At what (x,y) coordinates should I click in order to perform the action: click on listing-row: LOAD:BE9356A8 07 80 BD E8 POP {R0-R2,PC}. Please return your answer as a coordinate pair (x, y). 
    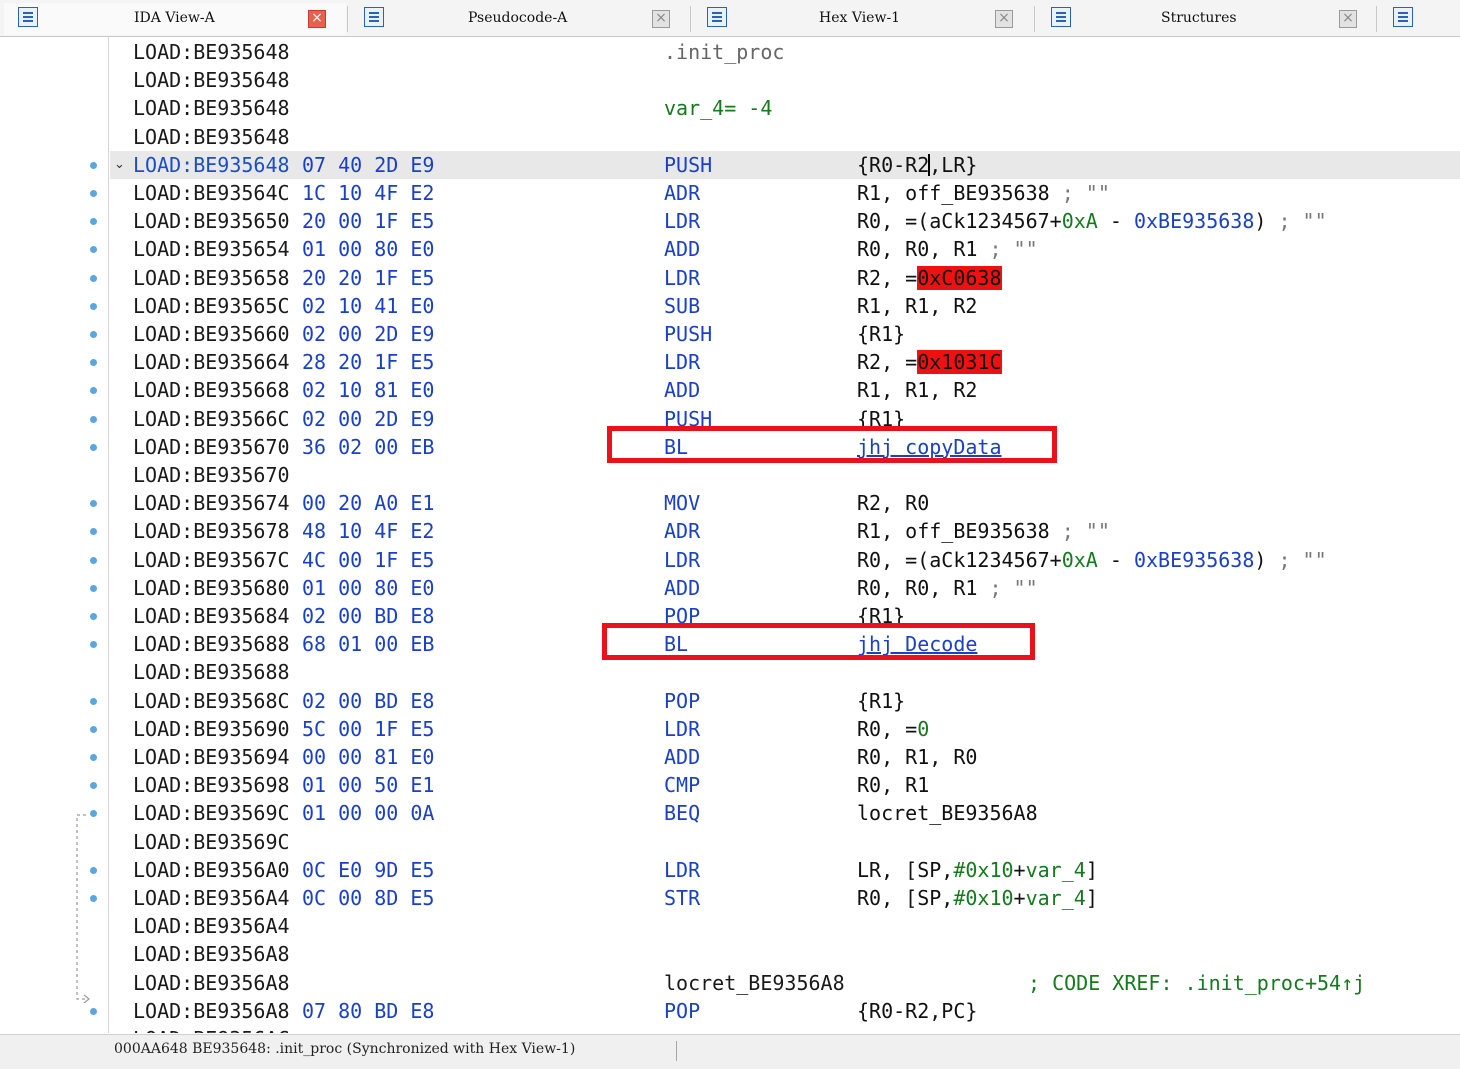
    Looking at the image, I should click on (785, 1011).